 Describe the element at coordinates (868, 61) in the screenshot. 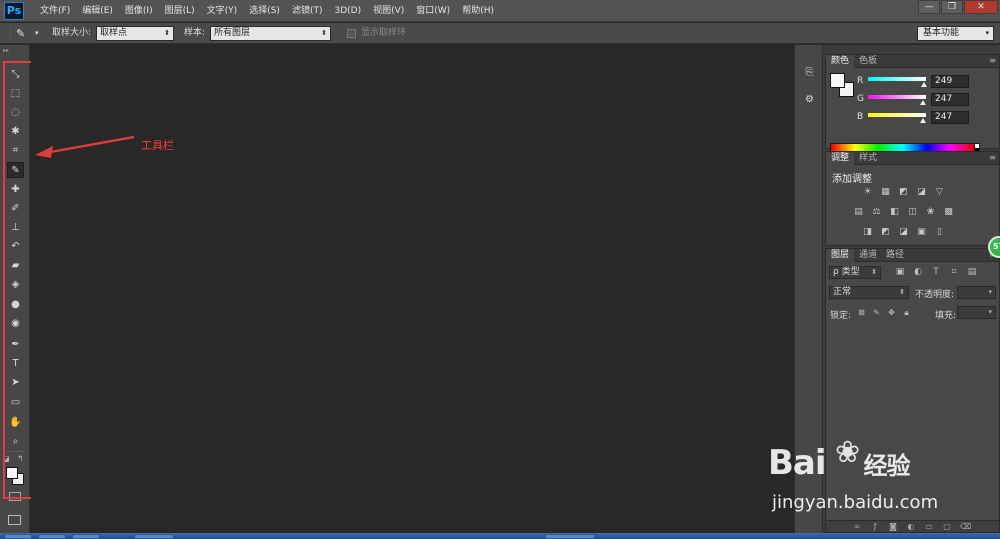

I see `tab-swatches: 色板` at that location.